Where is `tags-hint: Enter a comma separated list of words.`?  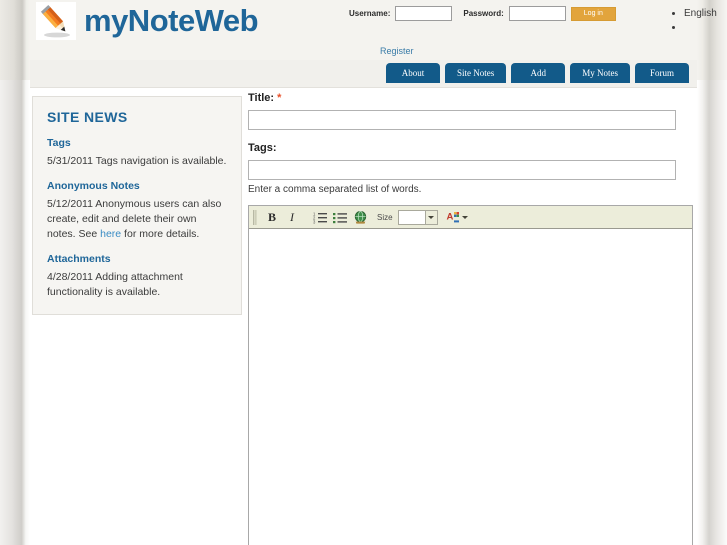 tags-hint: Enter a comma separated list of words. is located at coordinates (335, 189).